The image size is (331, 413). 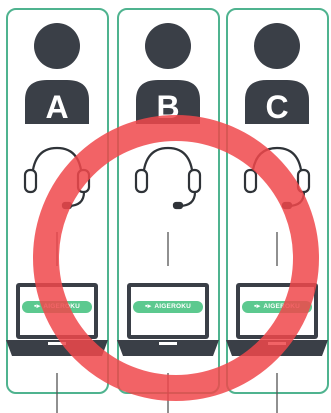 I want to click on agent-letter: B, so click(x=168, y=107).